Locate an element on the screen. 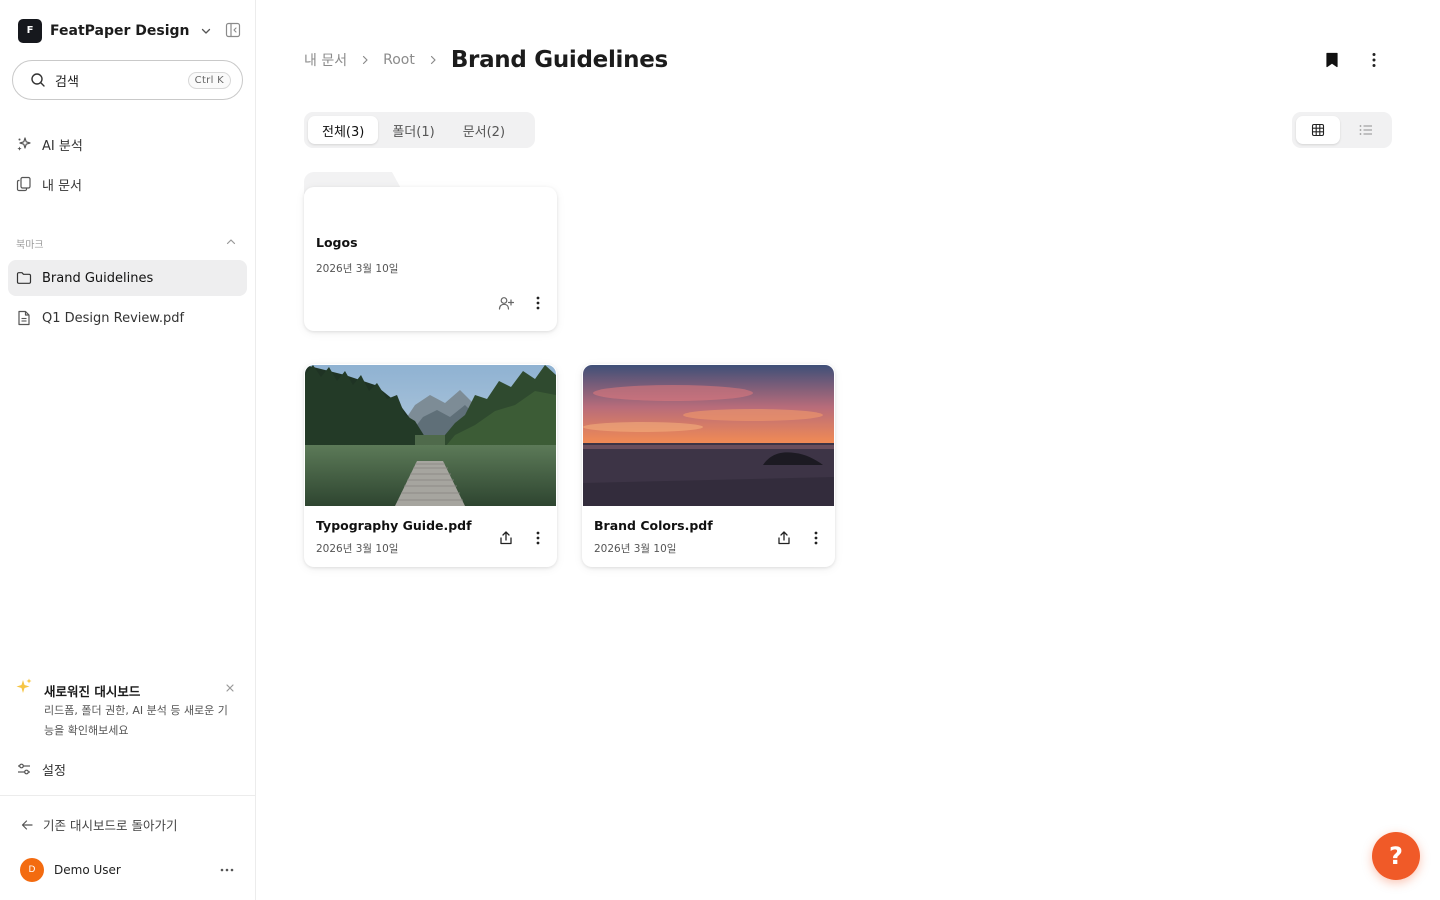 The height and width of the screenshot is (900, 1440). user-name: Demo User is located at coordinates (87, 870).